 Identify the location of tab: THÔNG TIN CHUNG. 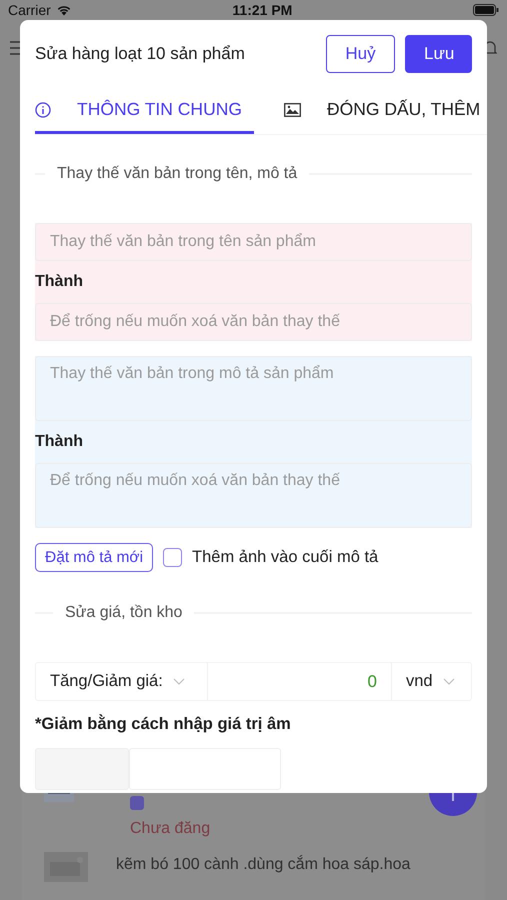
(144, 111).